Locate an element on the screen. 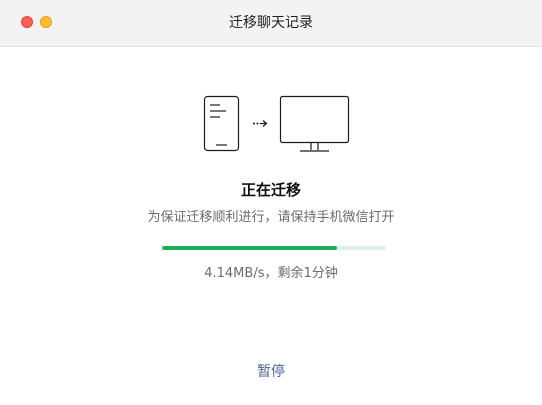 Image resolution: width=542 pixels, height=405 pixels. transfer-arrow-icon is located at coordinates (260, 123).